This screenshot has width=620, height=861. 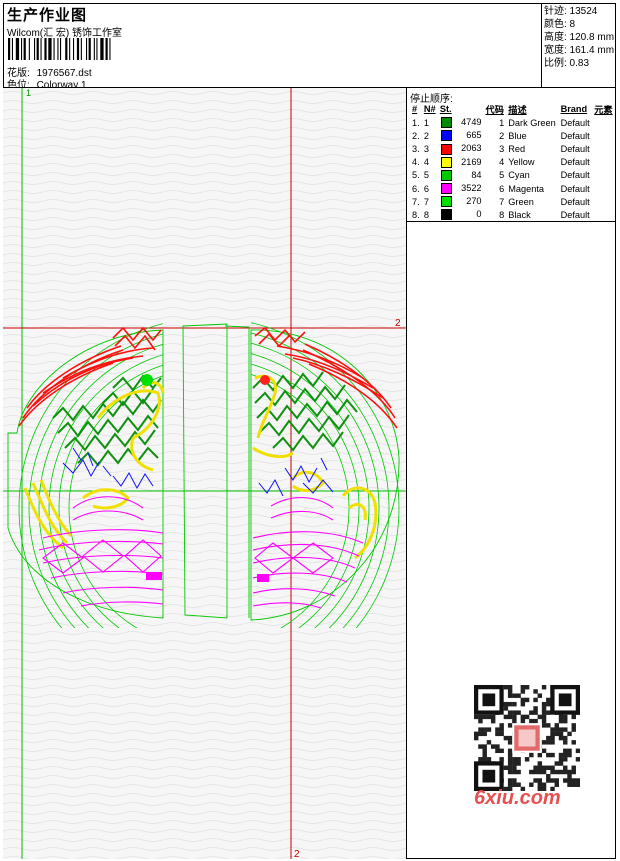 What do you see at coordinates (502, 162) in the screenshot?
I see `cell-code: 4` at bounding box center [502, 162].